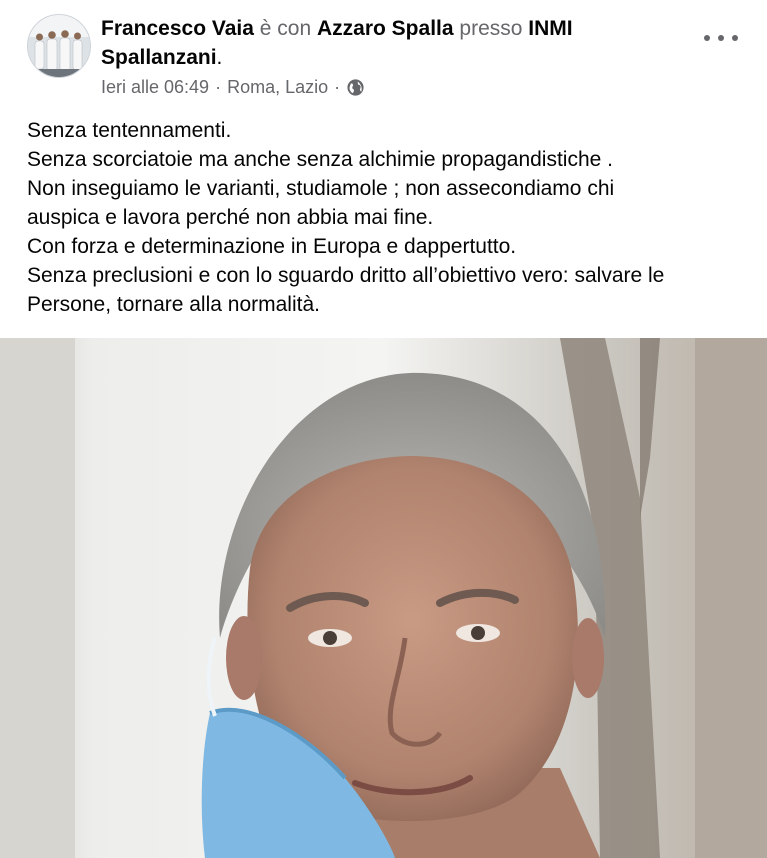  Describe the element at coordinates (355, 87) in the screenshot. I see `globe-icon` at that location.